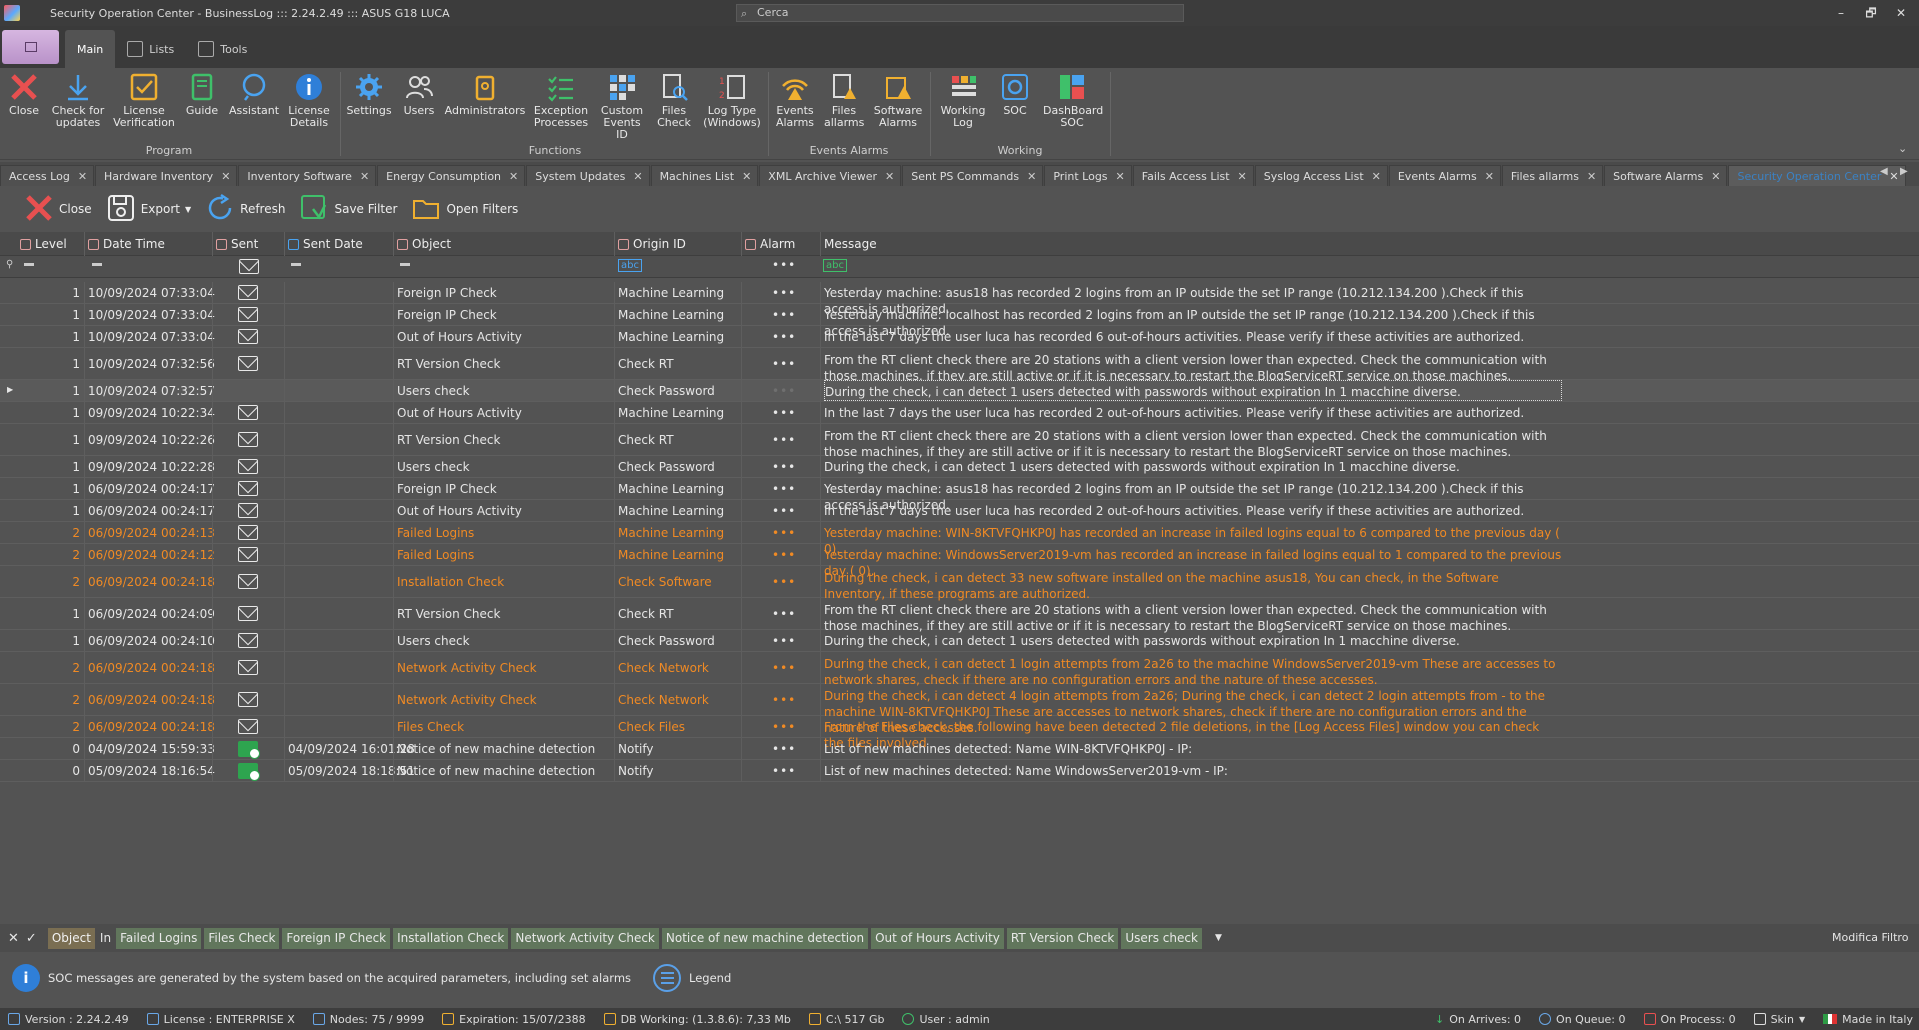  Describe the element at coordinates (348, 209) in the screenshot. I see `save-filter-button: Save Filter` at that location.